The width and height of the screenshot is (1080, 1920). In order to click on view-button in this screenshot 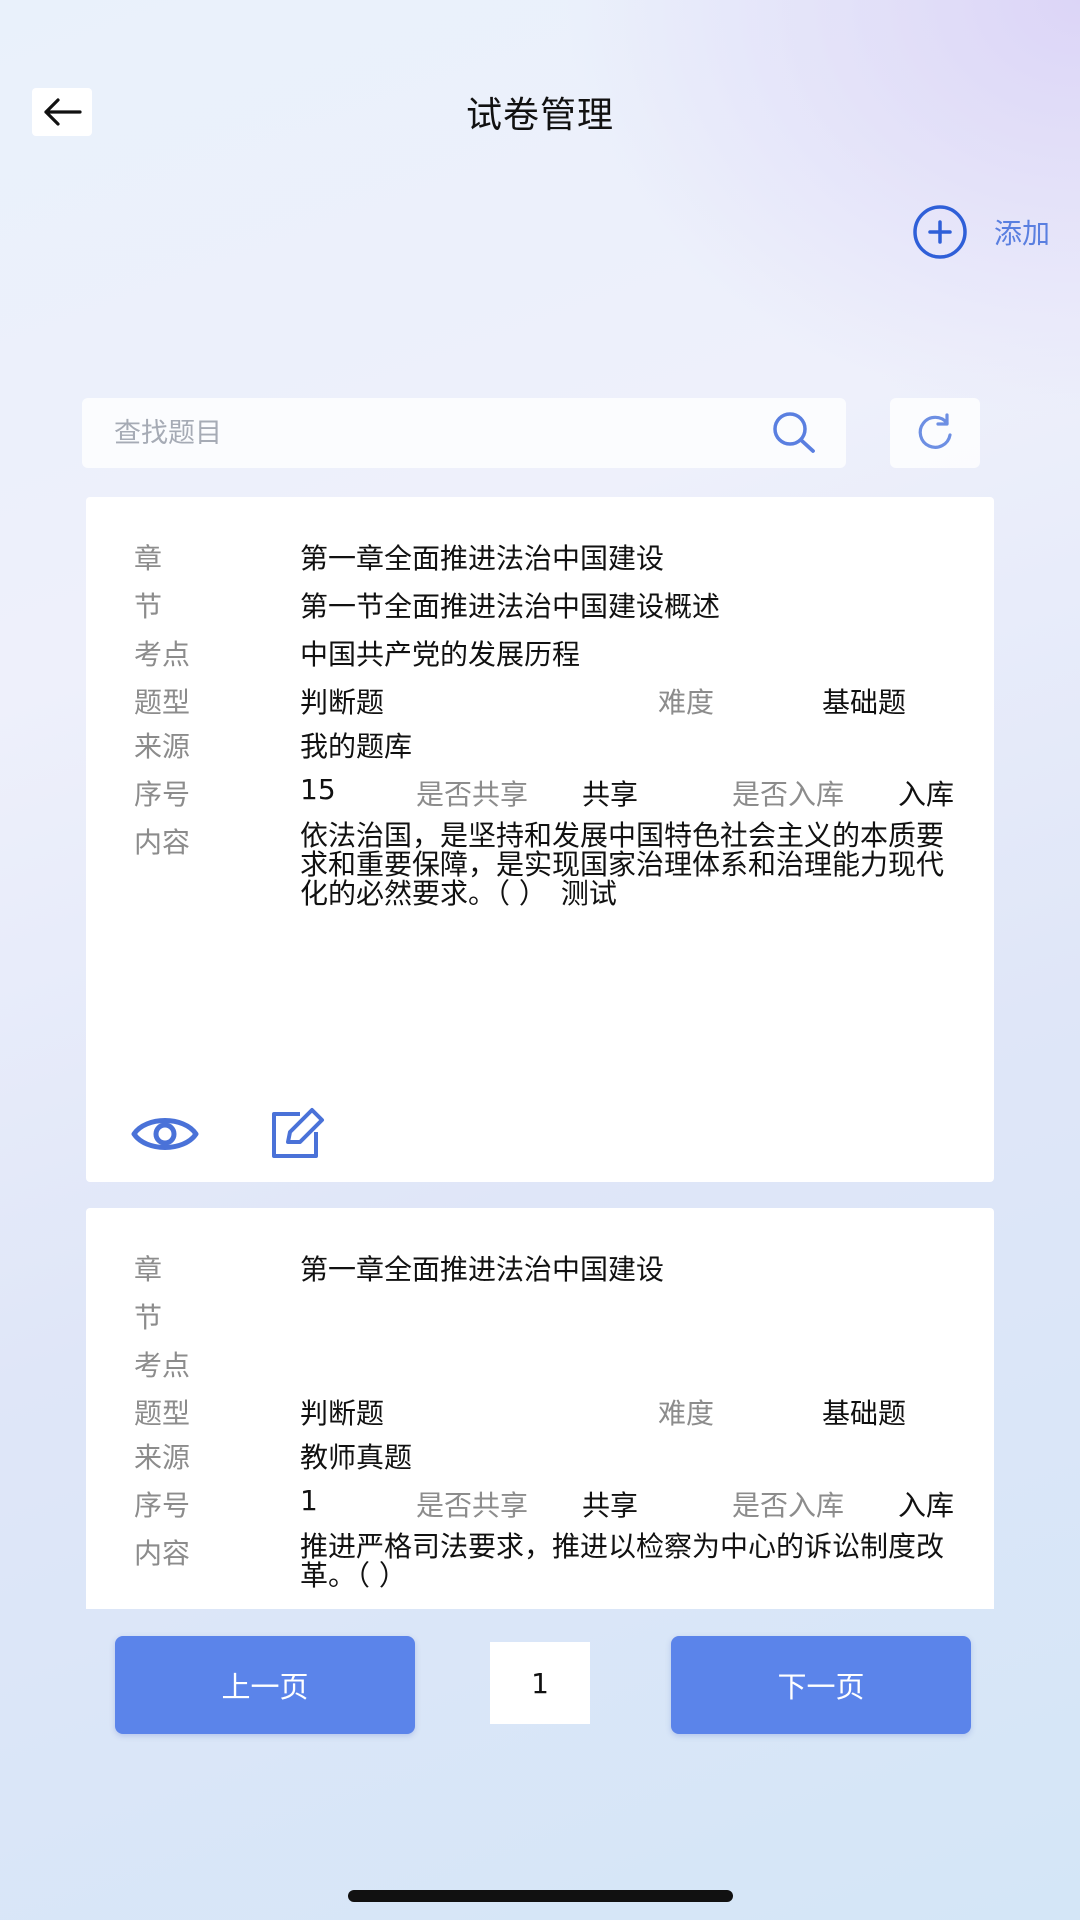, I will do `click(165, 1134)`.